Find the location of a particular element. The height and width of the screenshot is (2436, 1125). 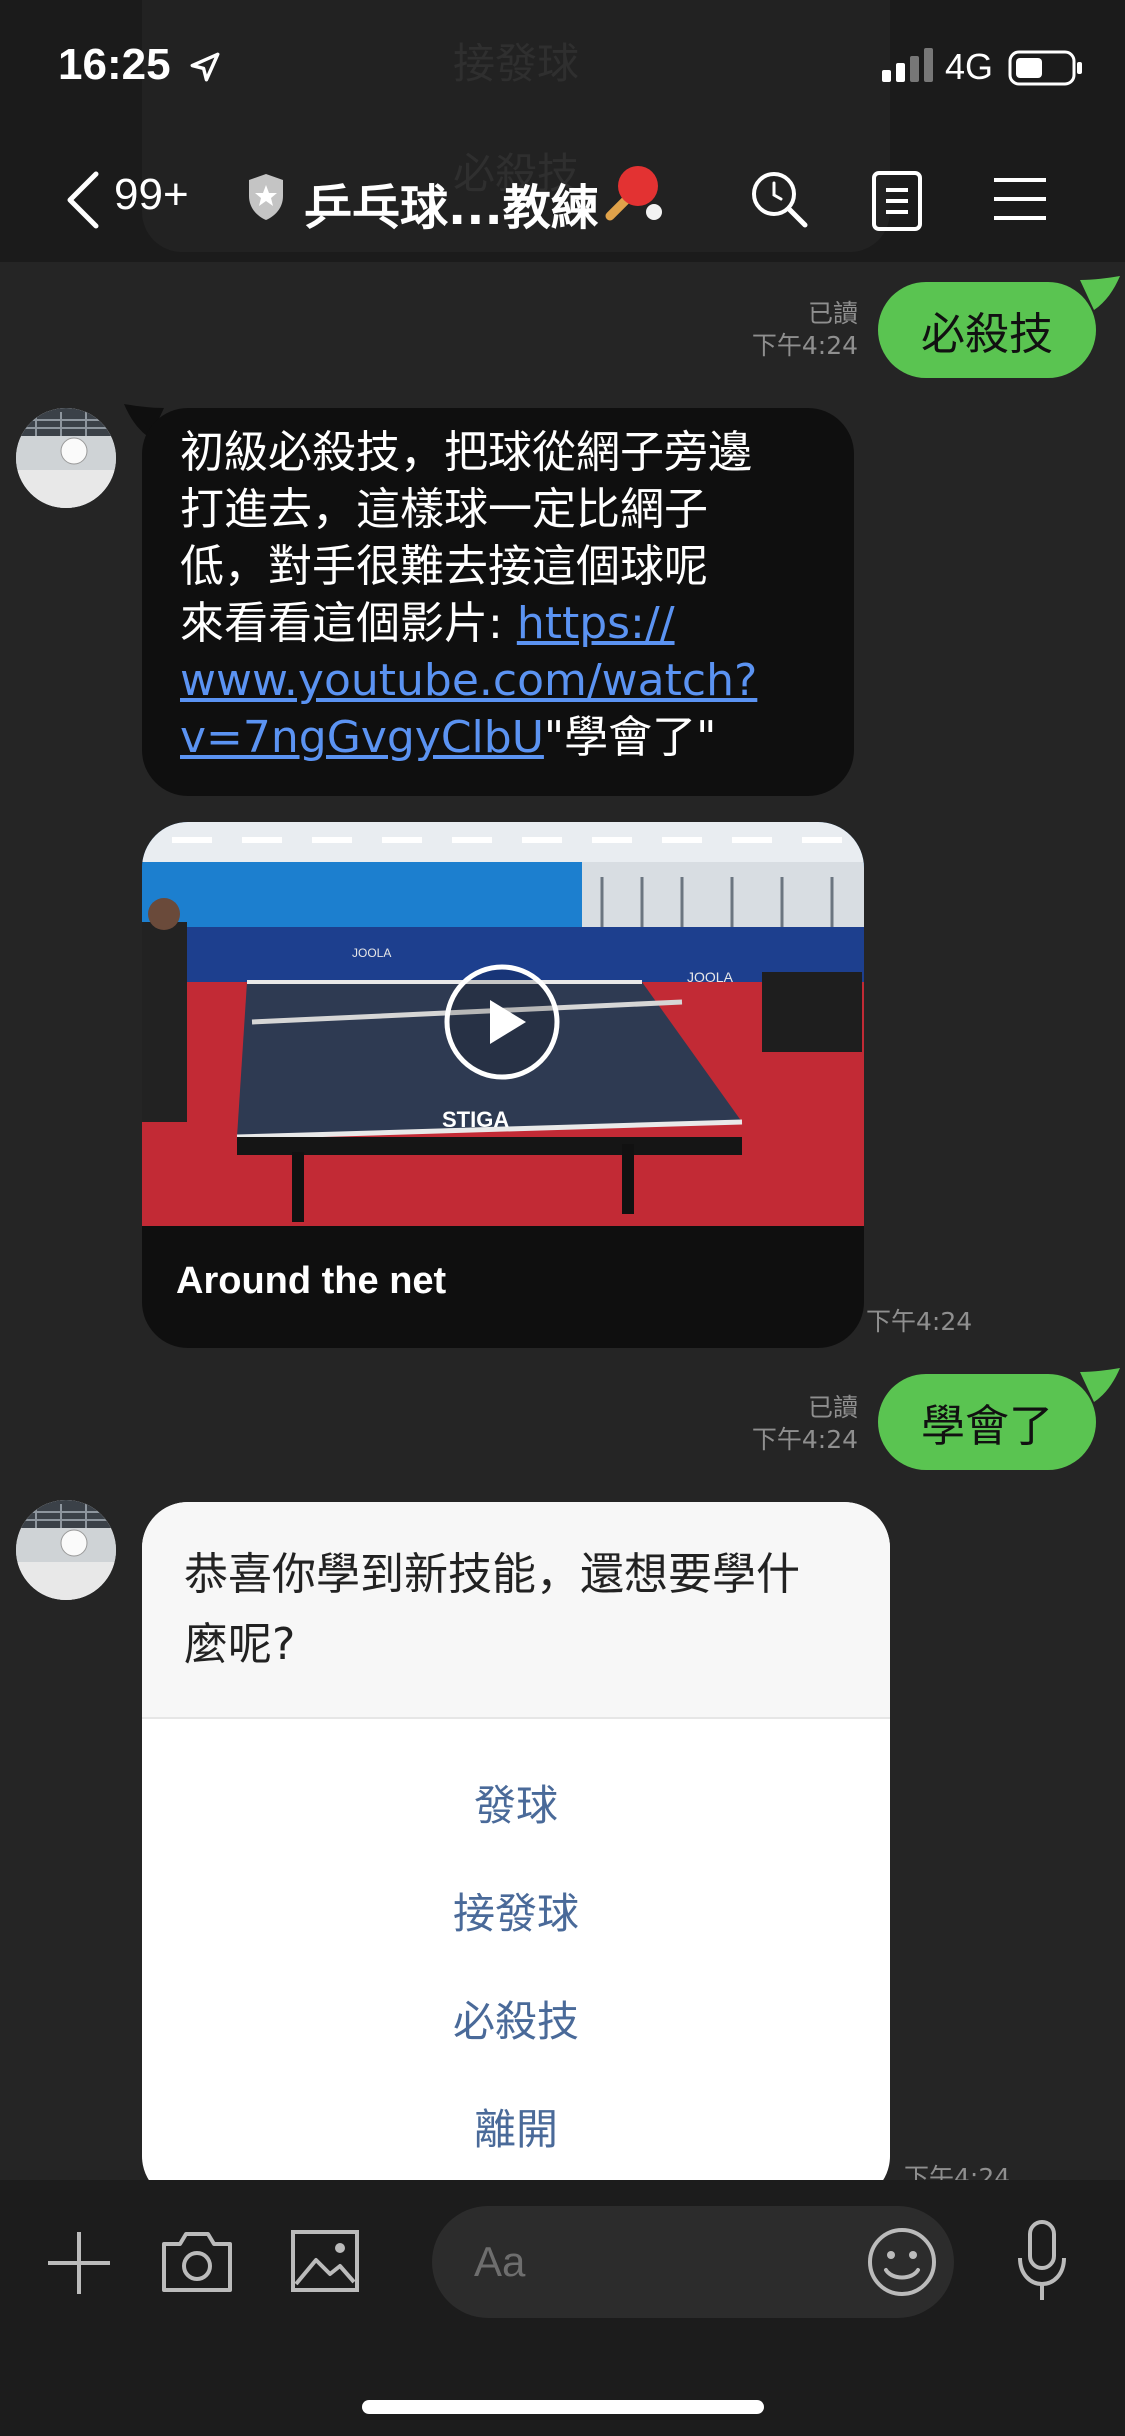

sent-bubble: 必殺技 is located at coordinates (987, 330).